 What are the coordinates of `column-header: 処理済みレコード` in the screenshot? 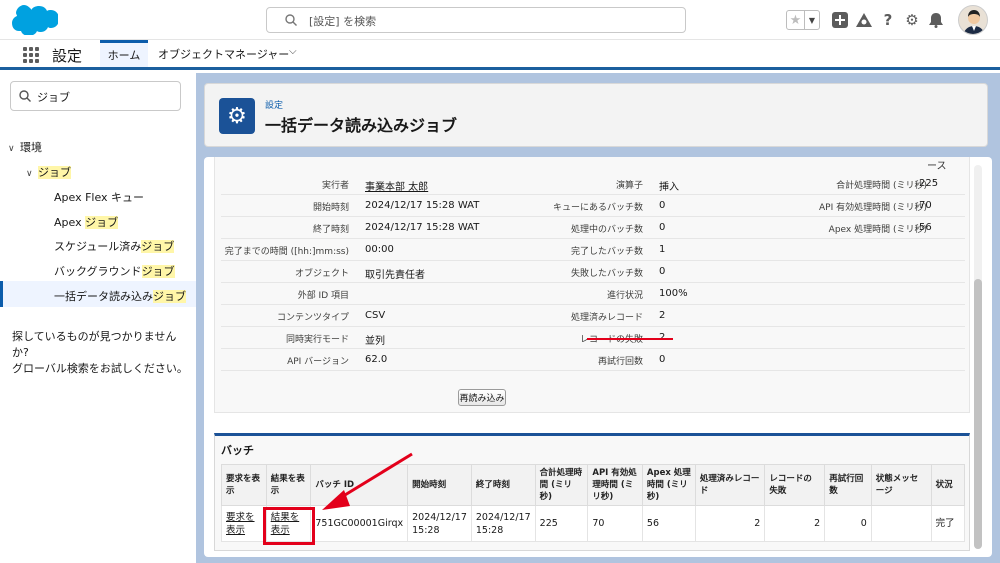 It's located at (730, 485).